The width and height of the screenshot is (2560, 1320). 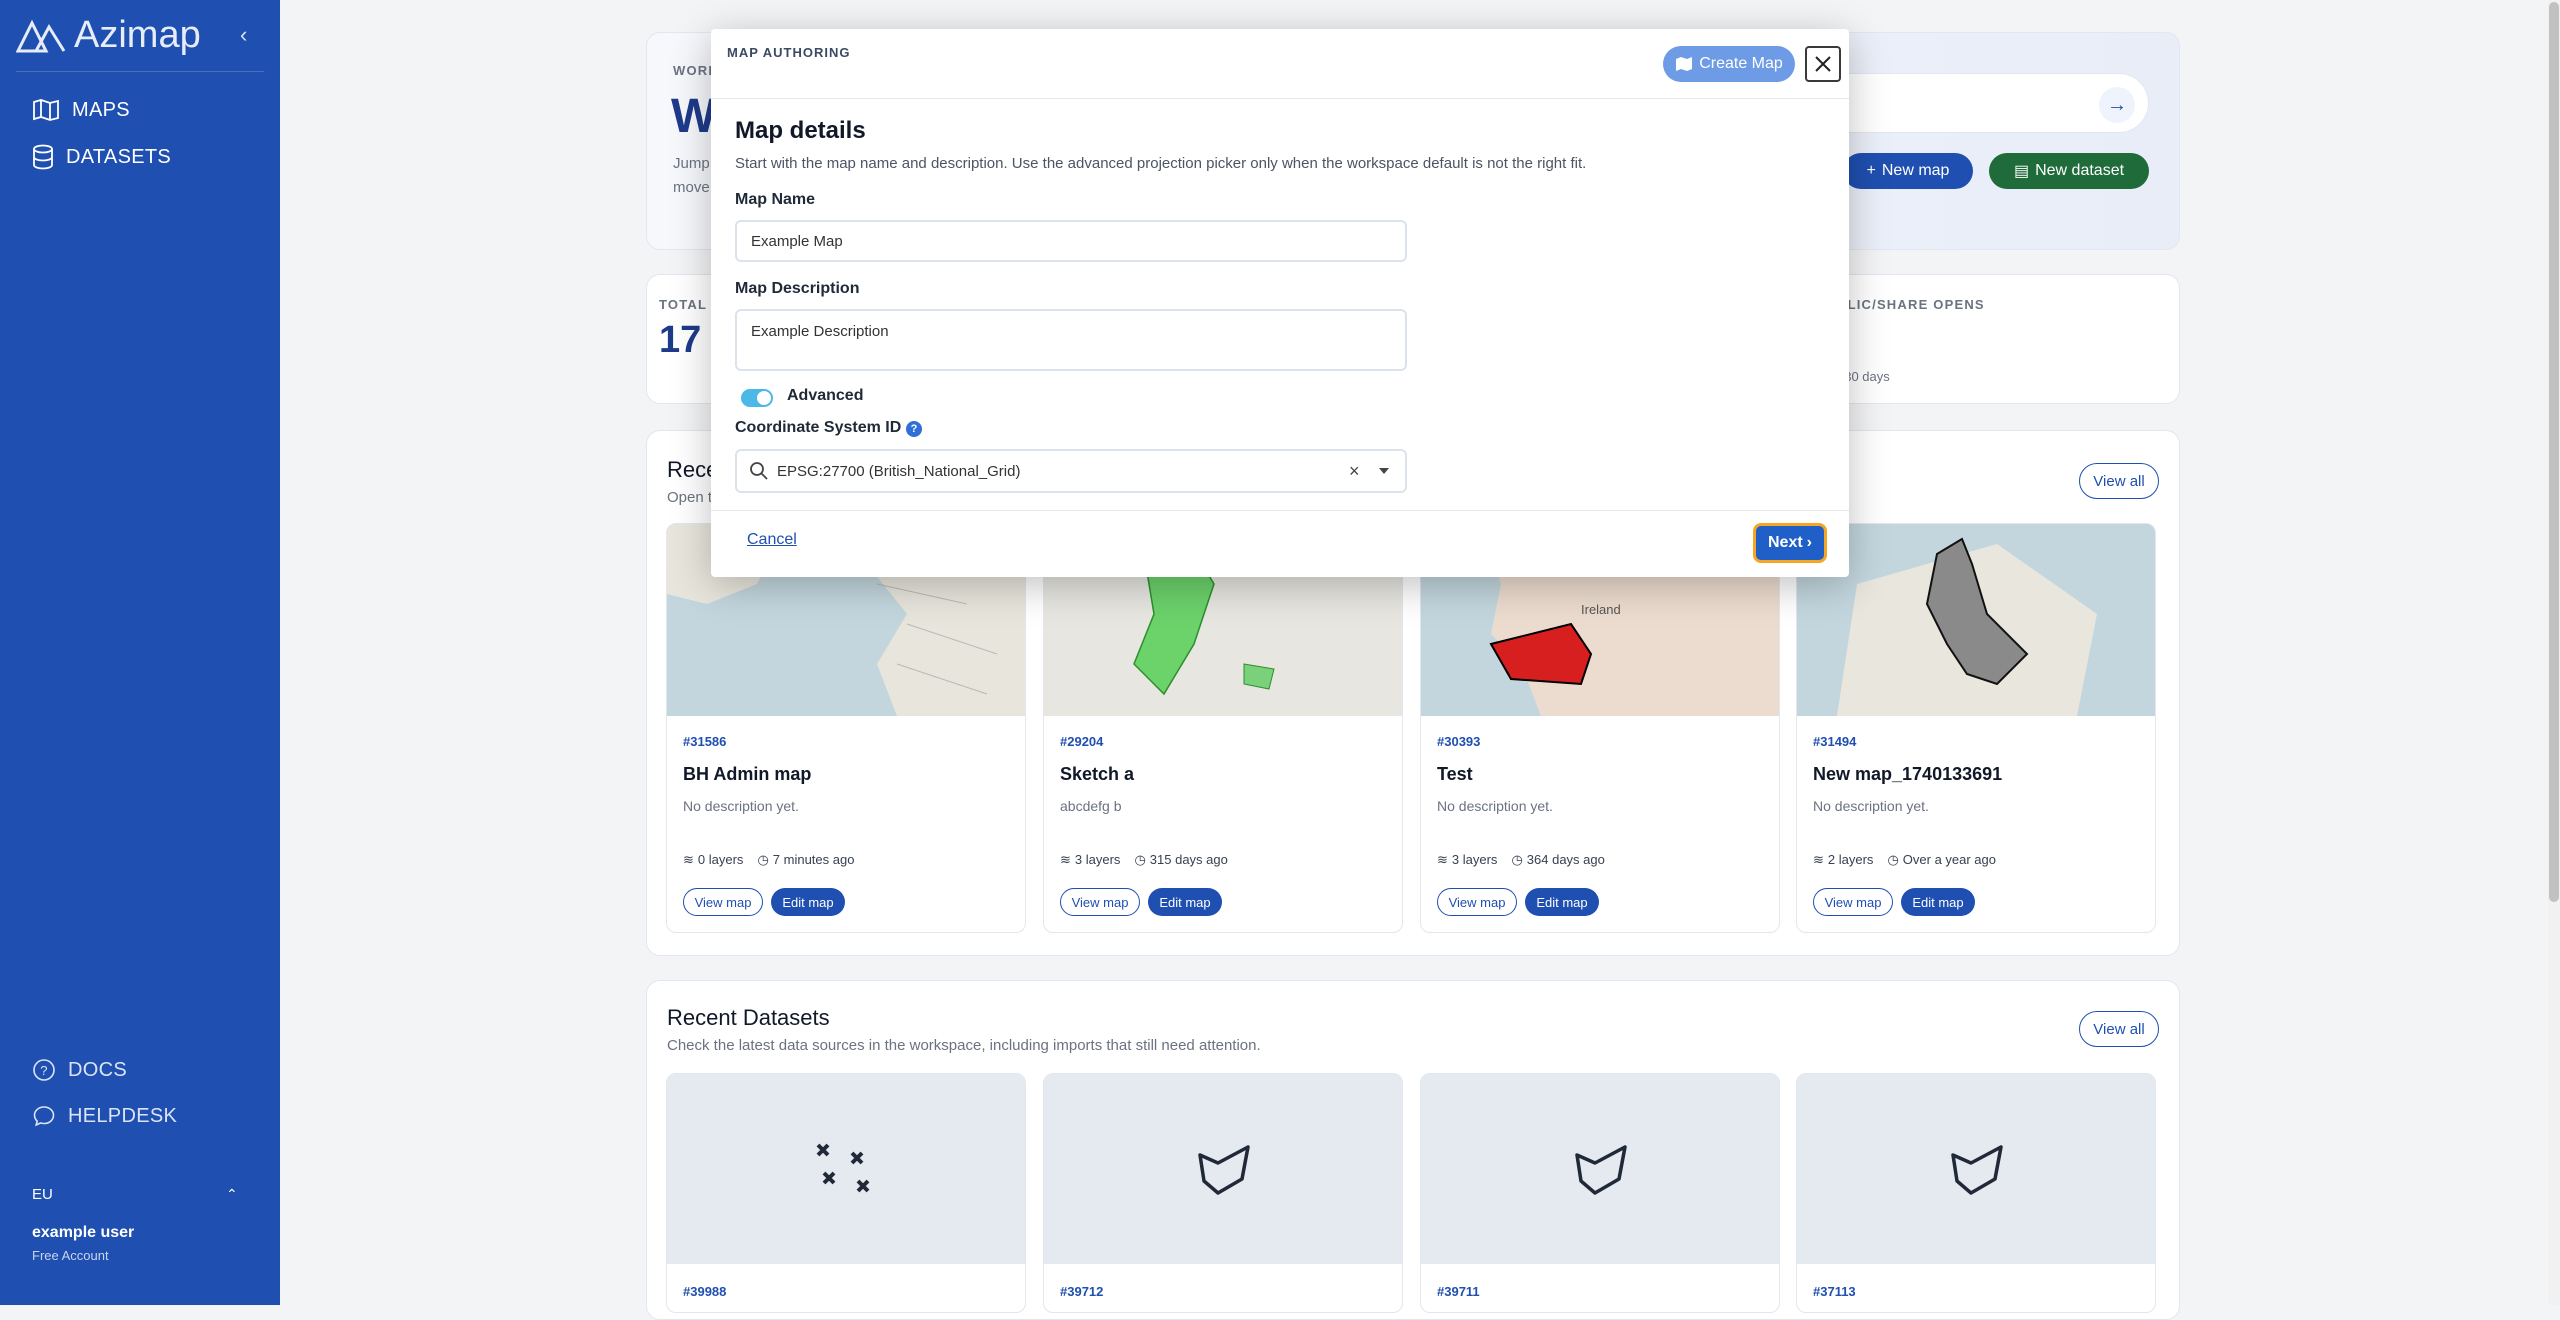 What do you see at coordinates (705, 741) in the screenshot?
I see `map-id: #31586` at bounding box center [705, 741].